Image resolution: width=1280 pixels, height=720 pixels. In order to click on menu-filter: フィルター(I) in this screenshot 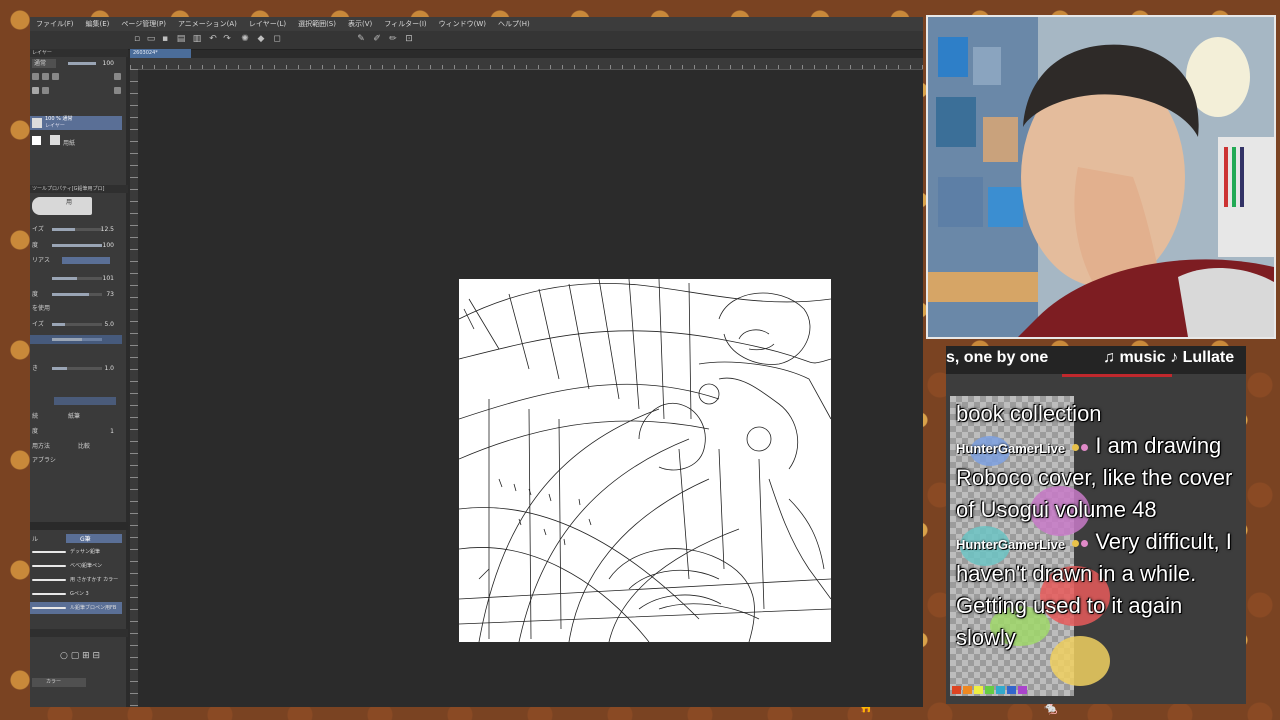, I will do `click(405, 24)`.